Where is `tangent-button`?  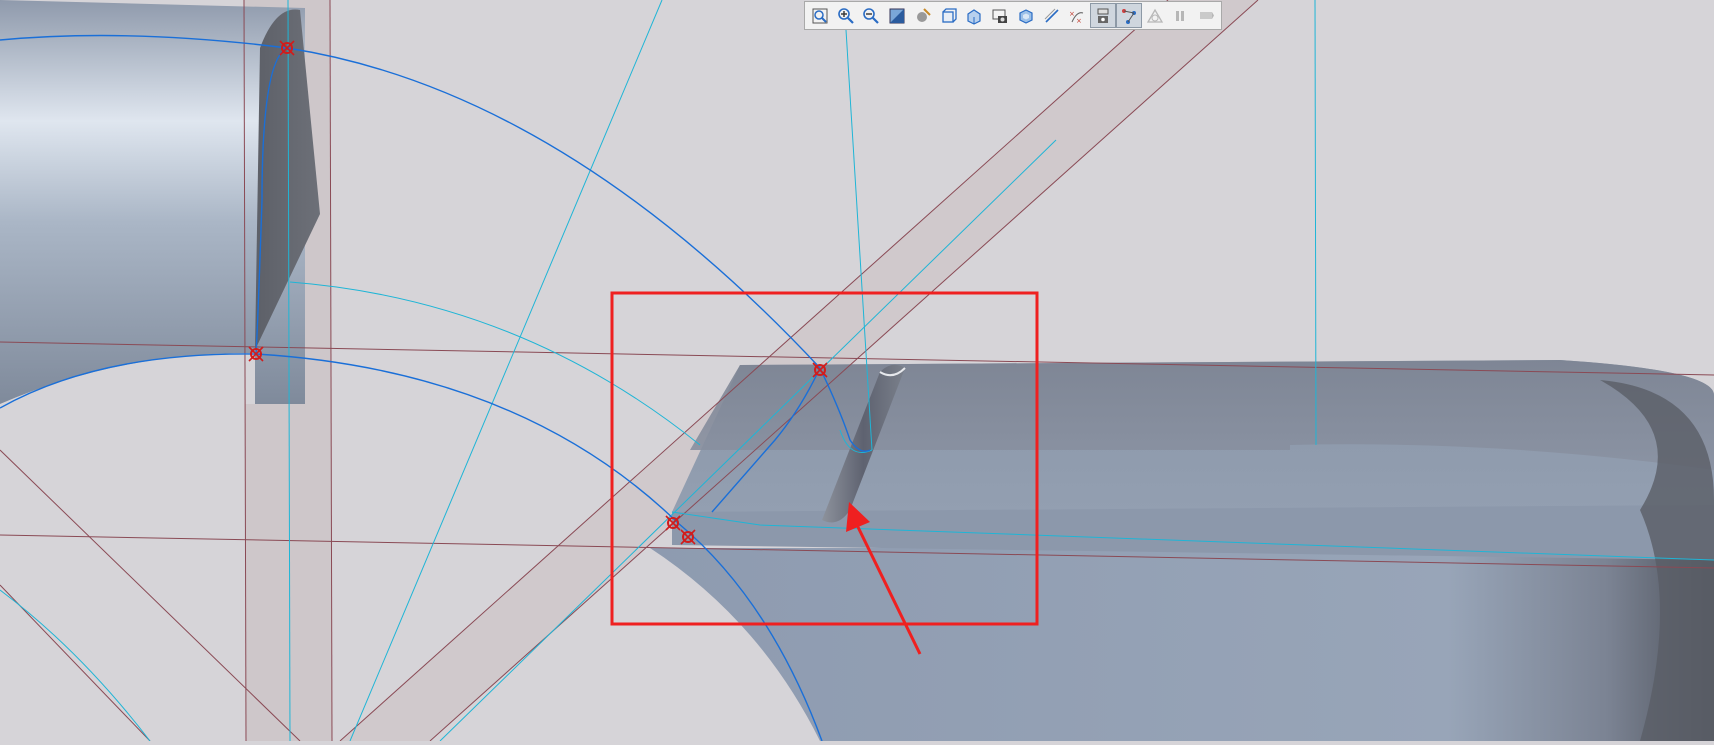
tangent-button is located at coordinates (1155, 15).